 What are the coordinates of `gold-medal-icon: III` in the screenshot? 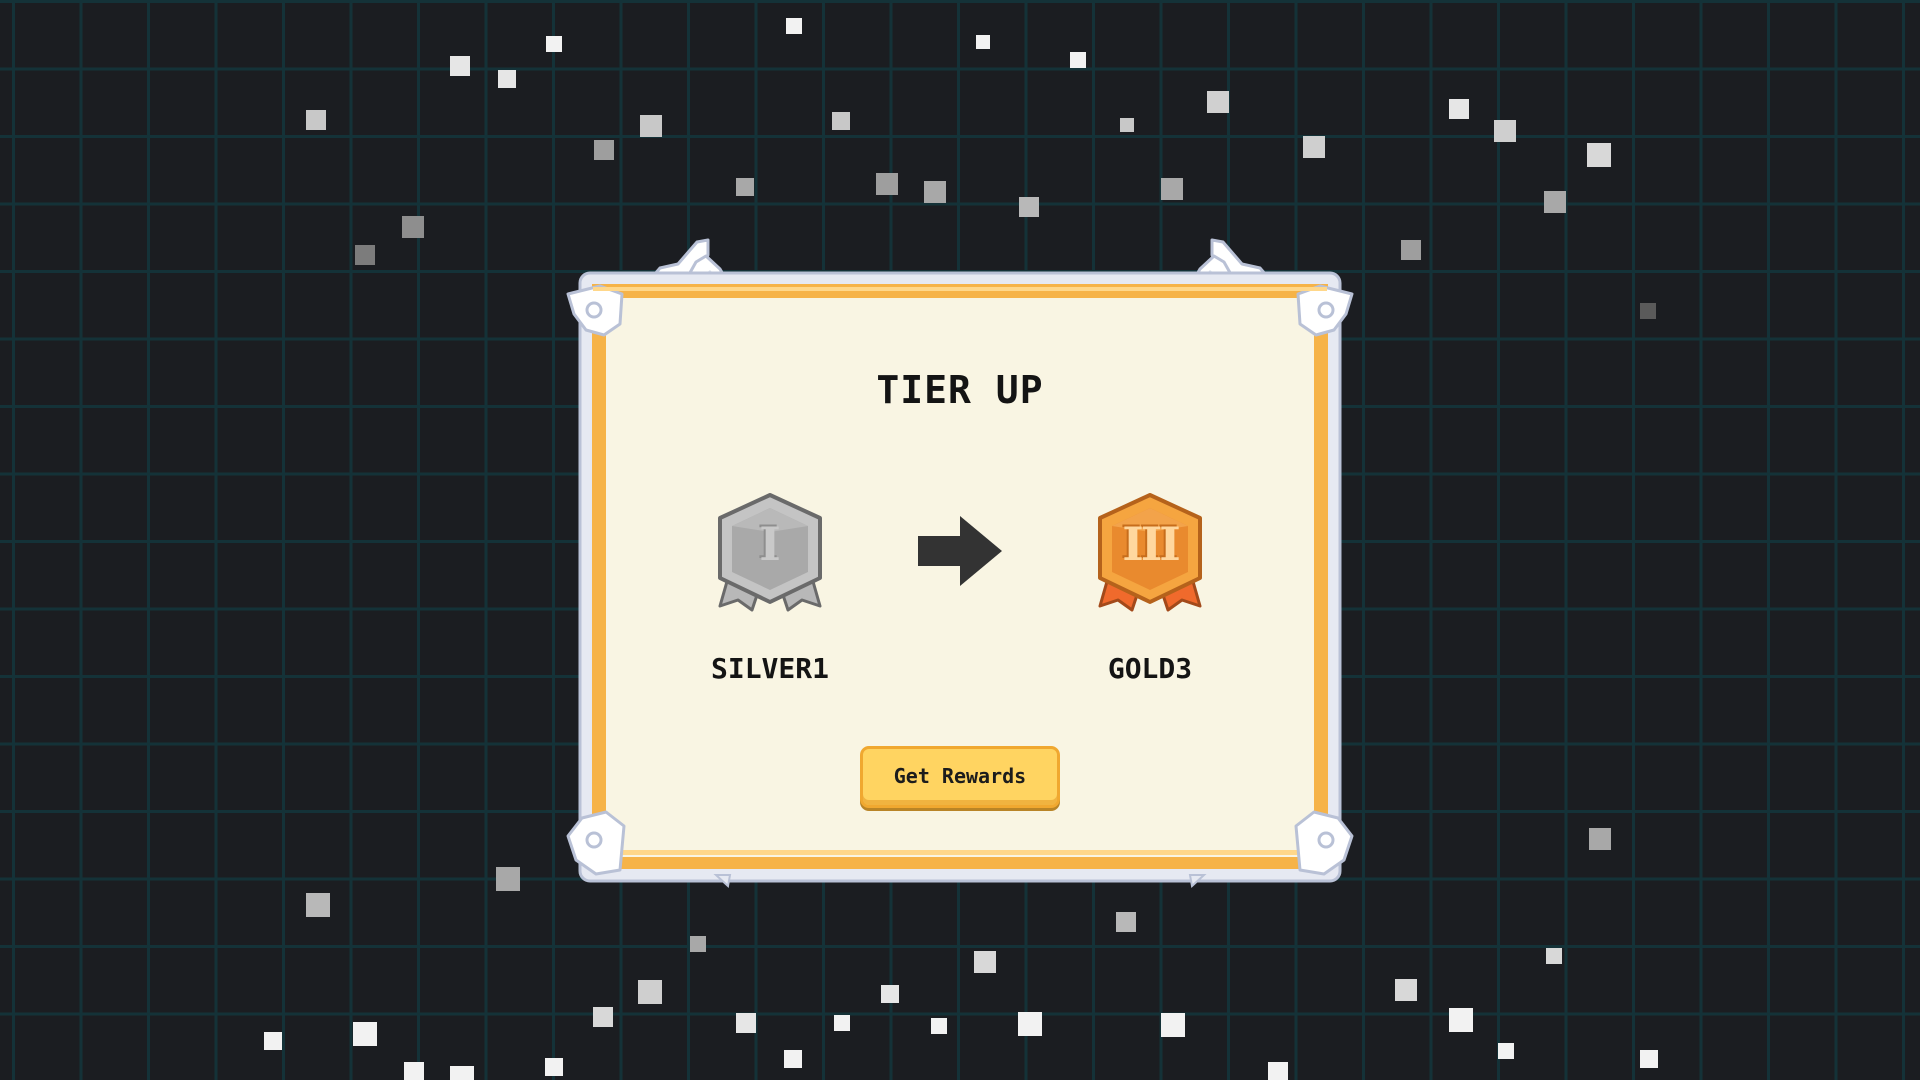 It's located at (1150, 555).